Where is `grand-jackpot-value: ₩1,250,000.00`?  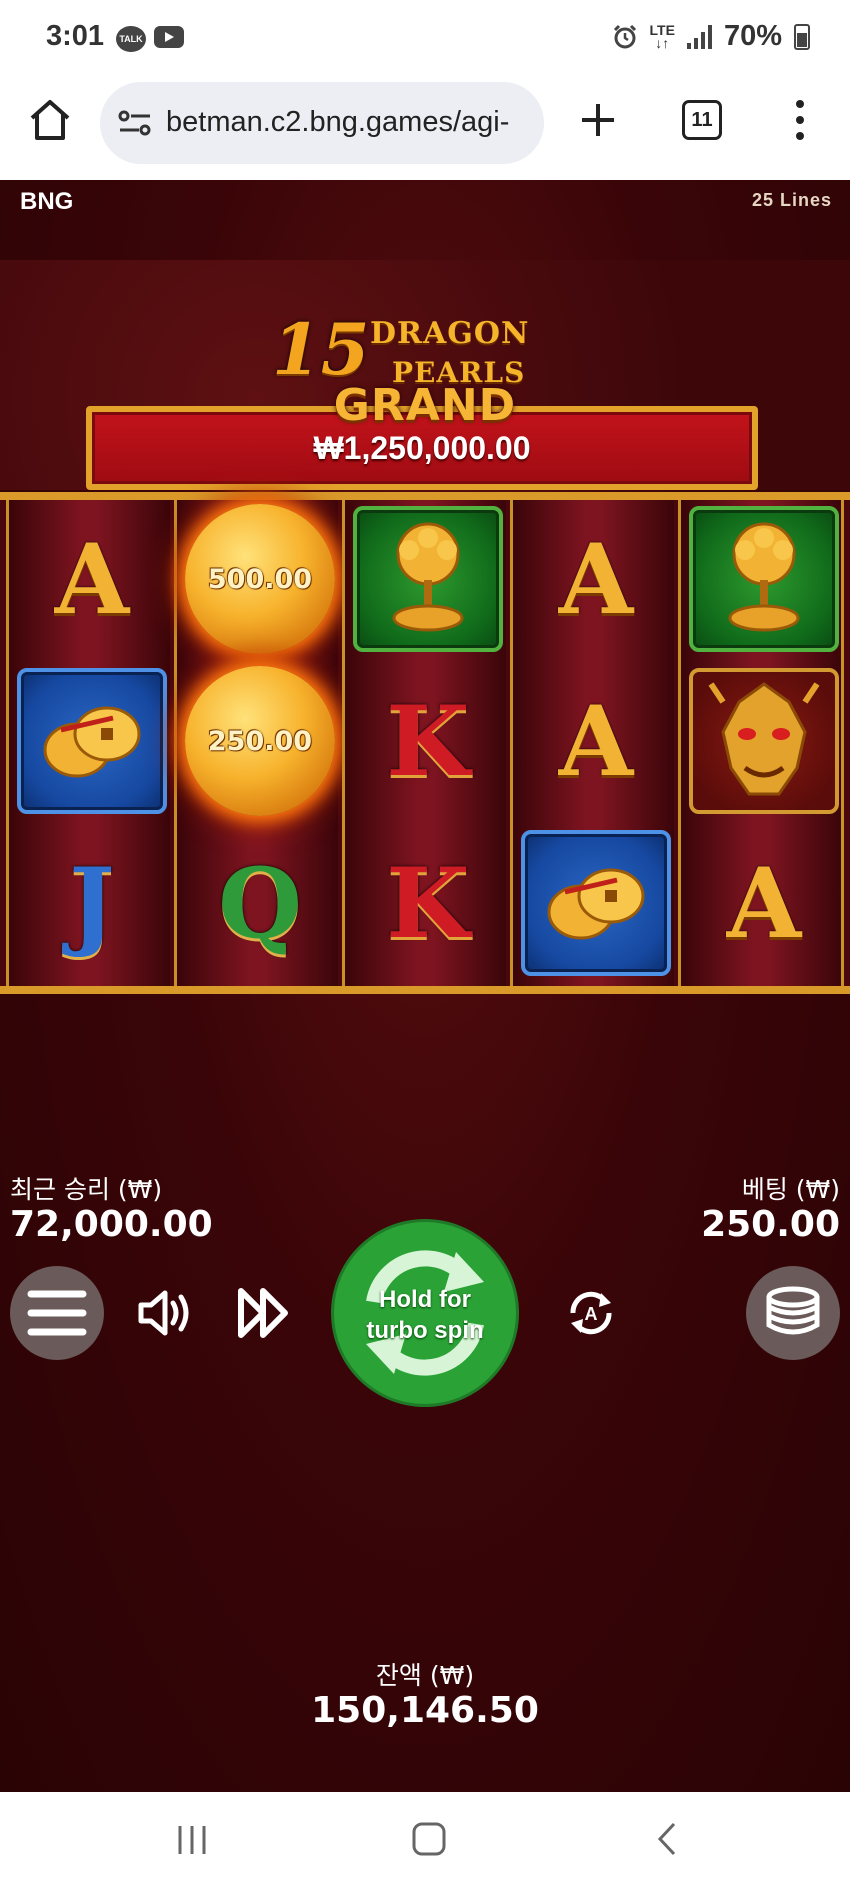
grand-jackpot-value: ₩1,250,000.00 is located at coordinates (422, 448).